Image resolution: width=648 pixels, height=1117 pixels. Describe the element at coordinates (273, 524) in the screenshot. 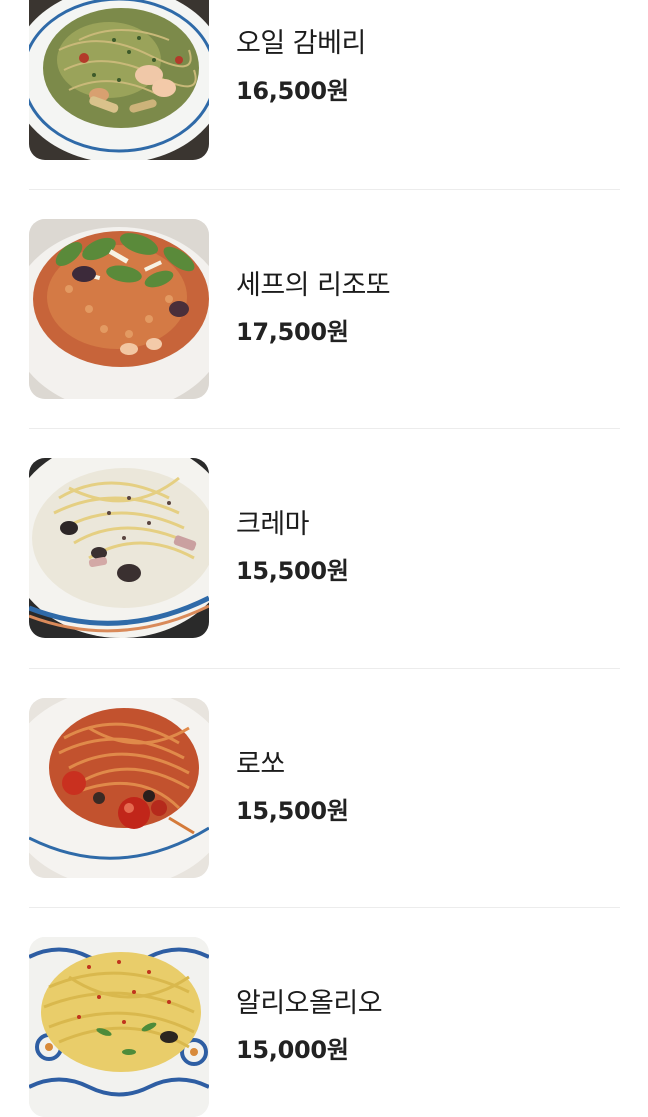

I see `menu-item-name: 크레마` at that location.